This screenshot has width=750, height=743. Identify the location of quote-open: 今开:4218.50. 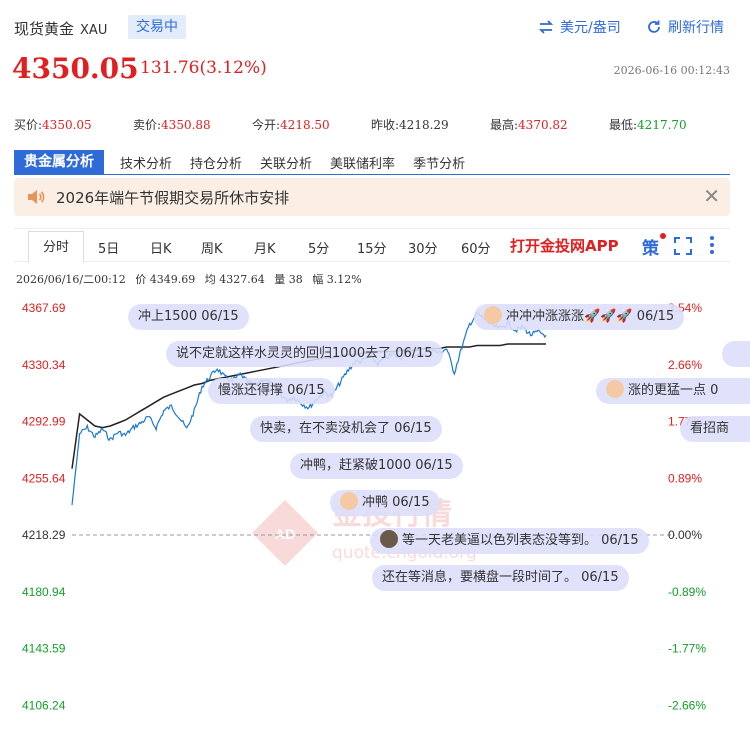
(291, 125).